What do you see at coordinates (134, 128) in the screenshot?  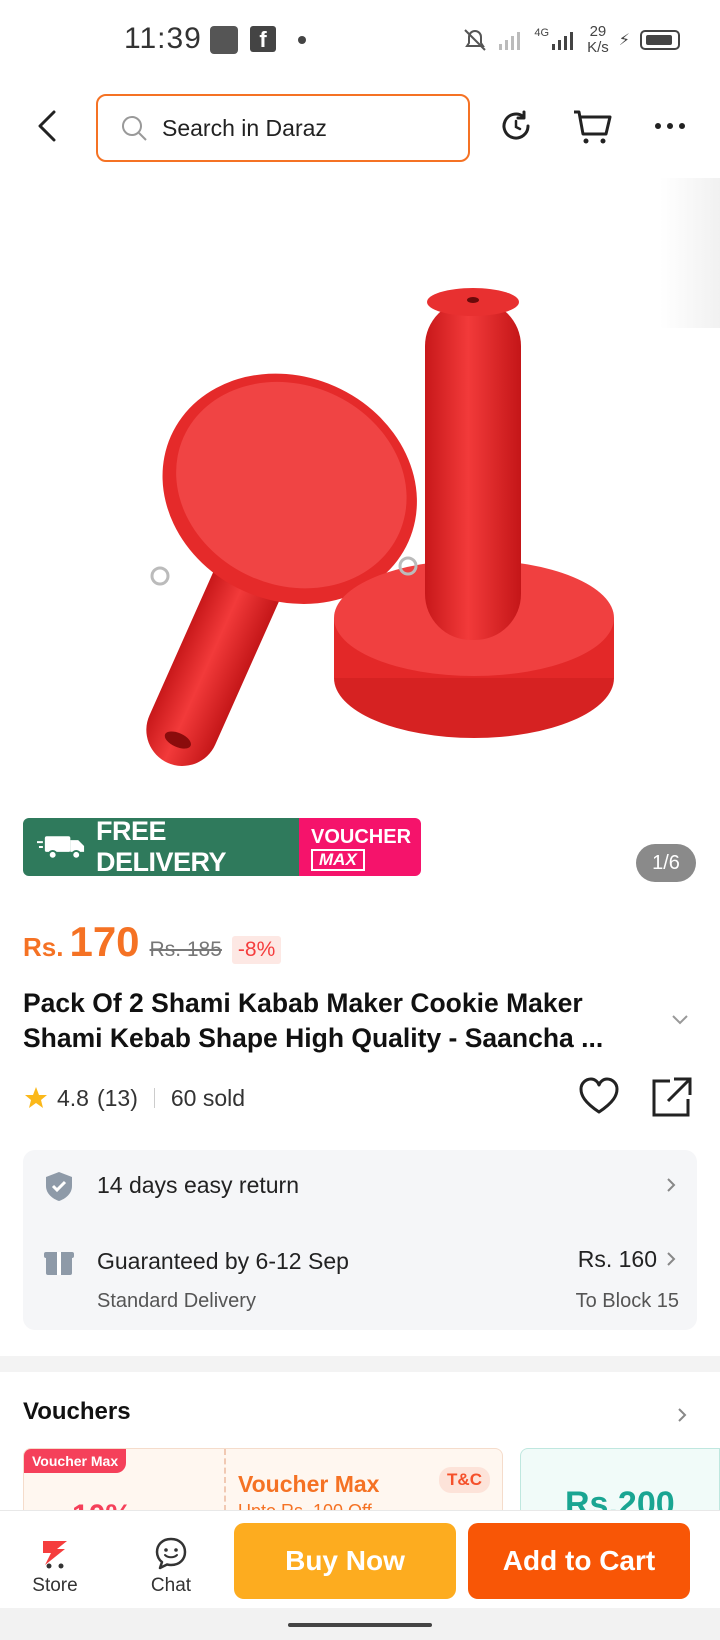 I see `search-icon` at bounding box center [134, 128].